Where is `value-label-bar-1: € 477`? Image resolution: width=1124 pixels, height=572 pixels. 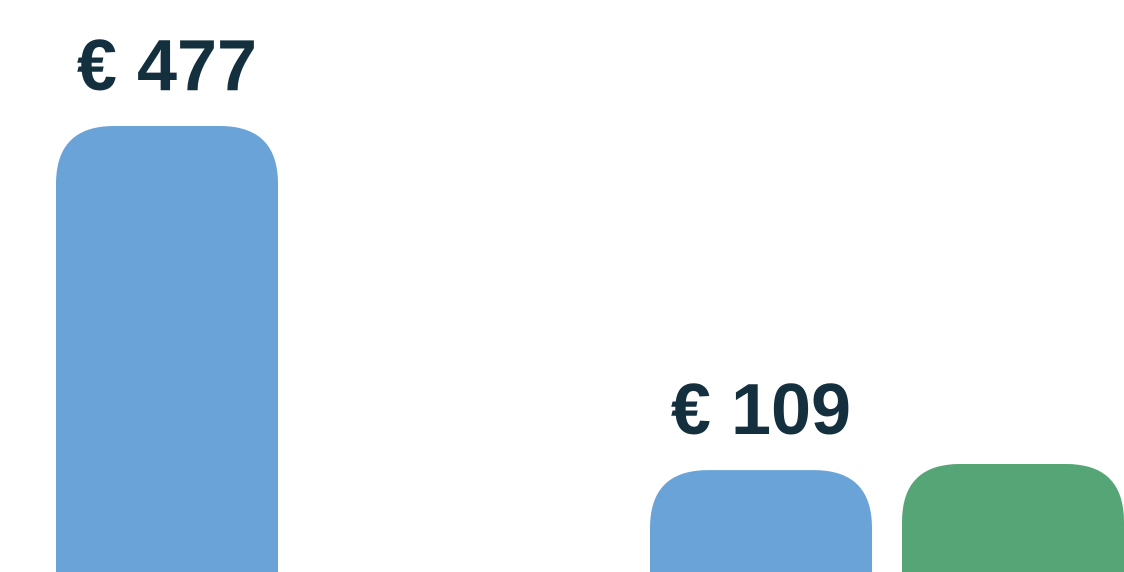 value-label-bar-1: € 477 is located at coordinates (167, 66).